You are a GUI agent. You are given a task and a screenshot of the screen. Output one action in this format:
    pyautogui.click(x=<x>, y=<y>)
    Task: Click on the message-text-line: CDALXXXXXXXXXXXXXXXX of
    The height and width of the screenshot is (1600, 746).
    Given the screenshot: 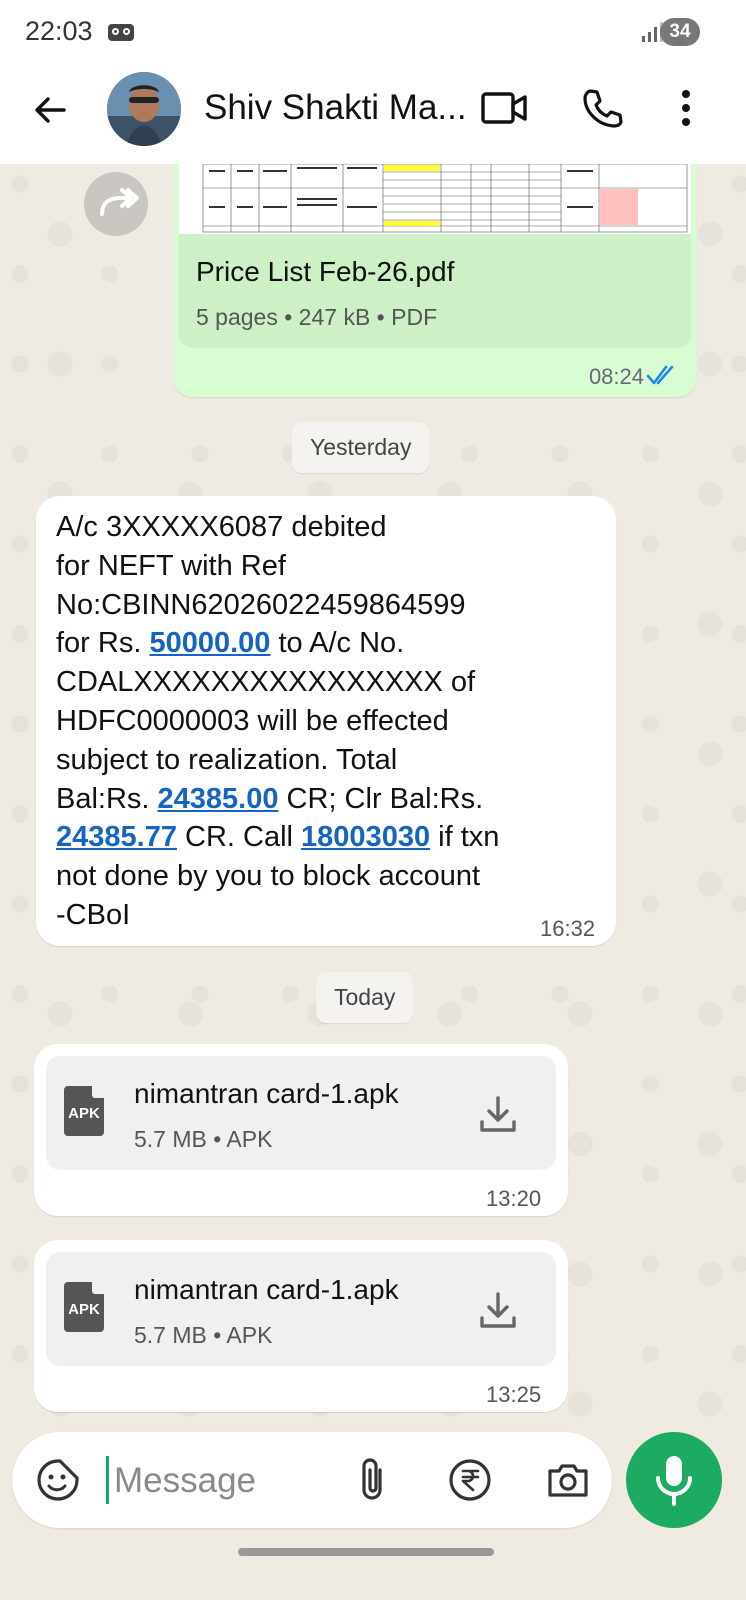 What is the action you would take?
    pyautogui.click(x=330, y=682)
    